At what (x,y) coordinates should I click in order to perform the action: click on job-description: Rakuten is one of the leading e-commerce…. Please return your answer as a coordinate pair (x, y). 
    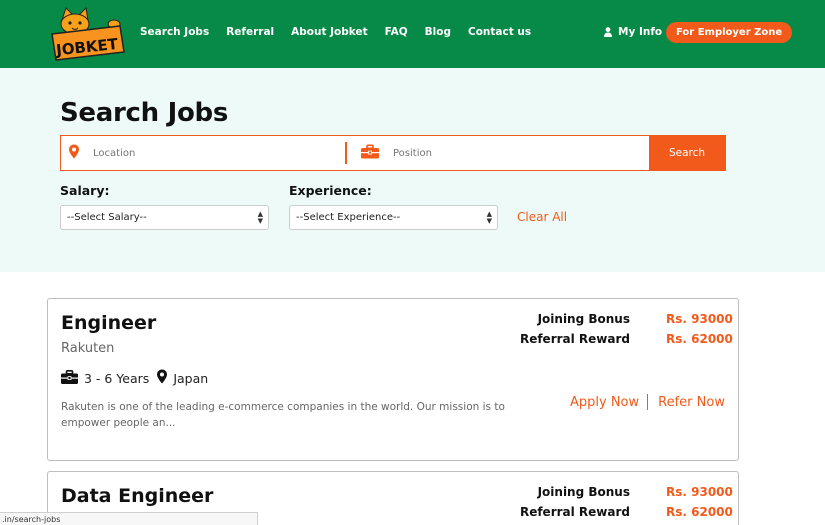
    Looking at the image, I should click on (283, 415).